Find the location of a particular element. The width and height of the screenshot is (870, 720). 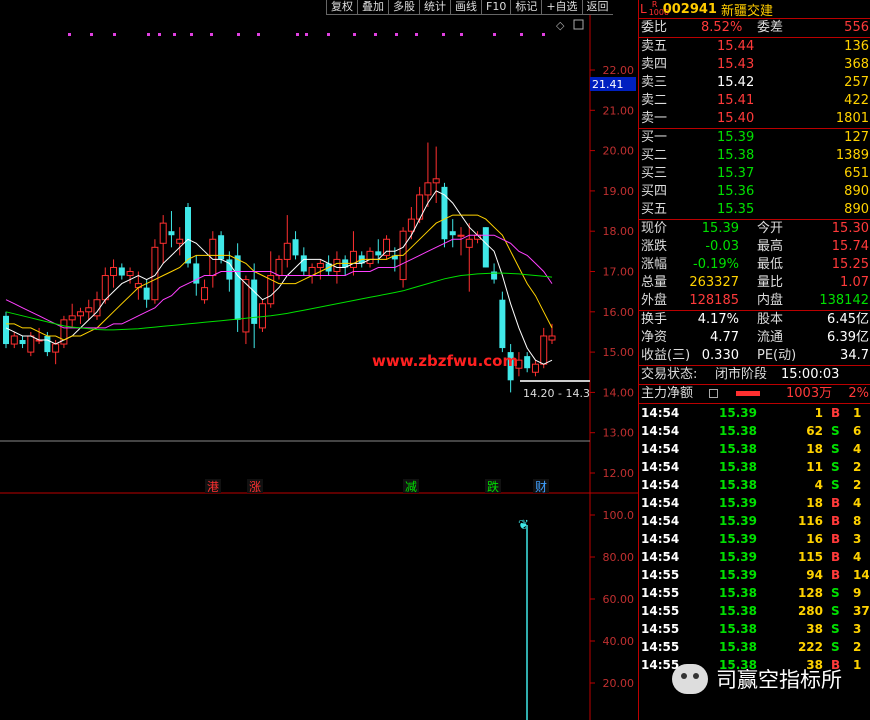

tick-count: 4 is located at coordinates (857, 449).